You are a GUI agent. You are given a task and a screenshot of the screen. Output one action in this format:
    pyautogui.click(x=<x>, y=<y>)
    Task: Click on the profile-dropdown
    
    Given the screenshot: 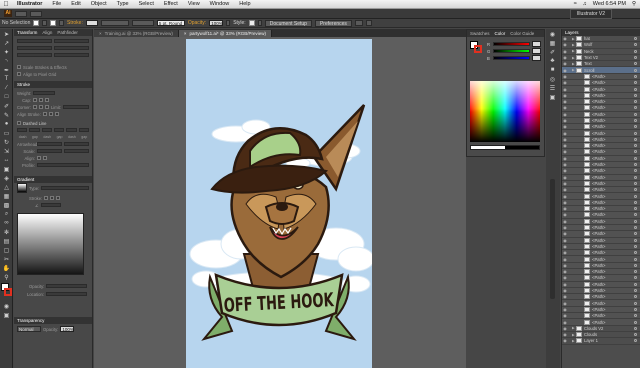 What is the action you would take?
    pyautogui.click(x=142, y=23)
    